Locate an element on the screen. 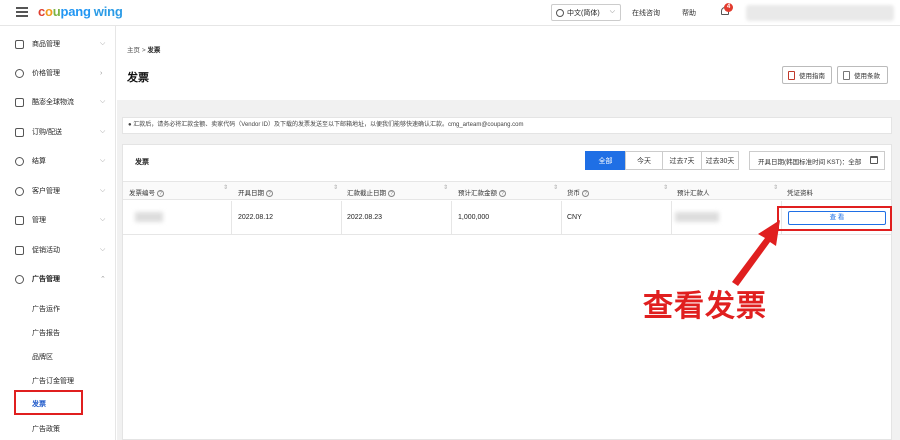 This screenshot has width=900, height=440. help-link: 帮助 is located at coordinates (689, 13).